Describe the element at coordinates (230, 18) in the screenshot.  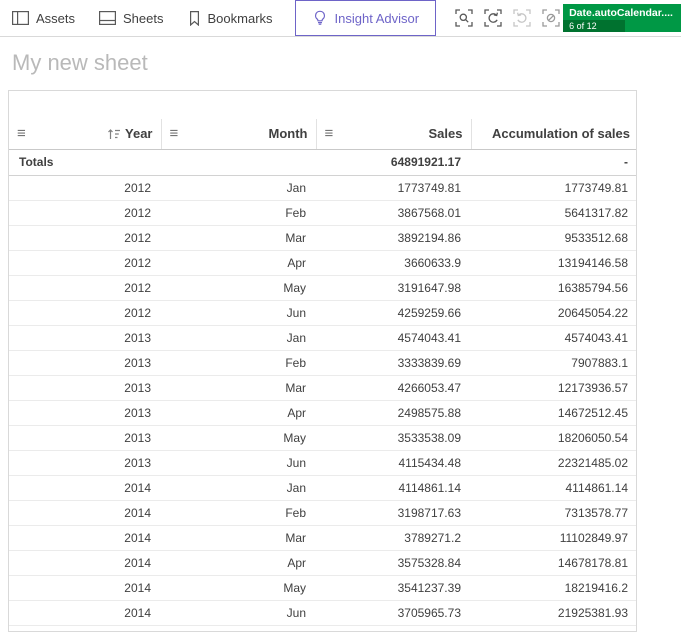
I see `tab-bookmarks: Bookmarks` at that location.